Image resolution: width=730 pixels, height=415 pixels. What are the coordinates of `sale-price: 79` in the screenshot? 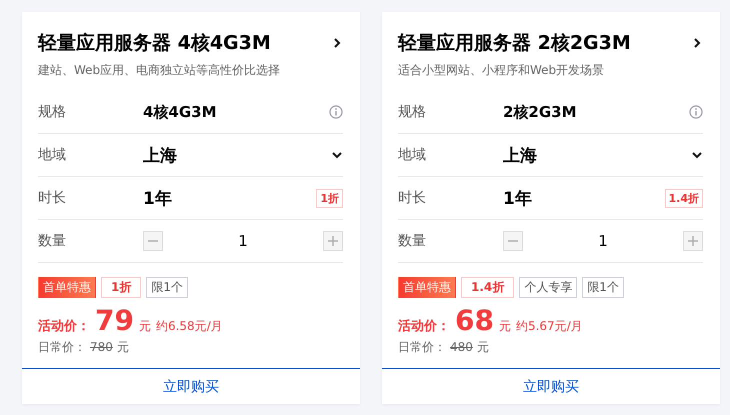 It's located at (114, 320).